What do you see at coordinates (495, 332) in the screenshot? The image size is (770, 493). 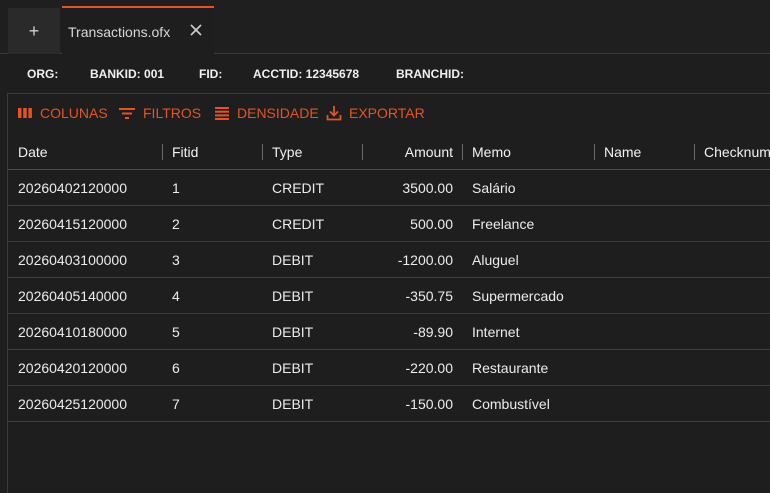 I see `cell-memo: Internet` at bounding box center [495, 332].